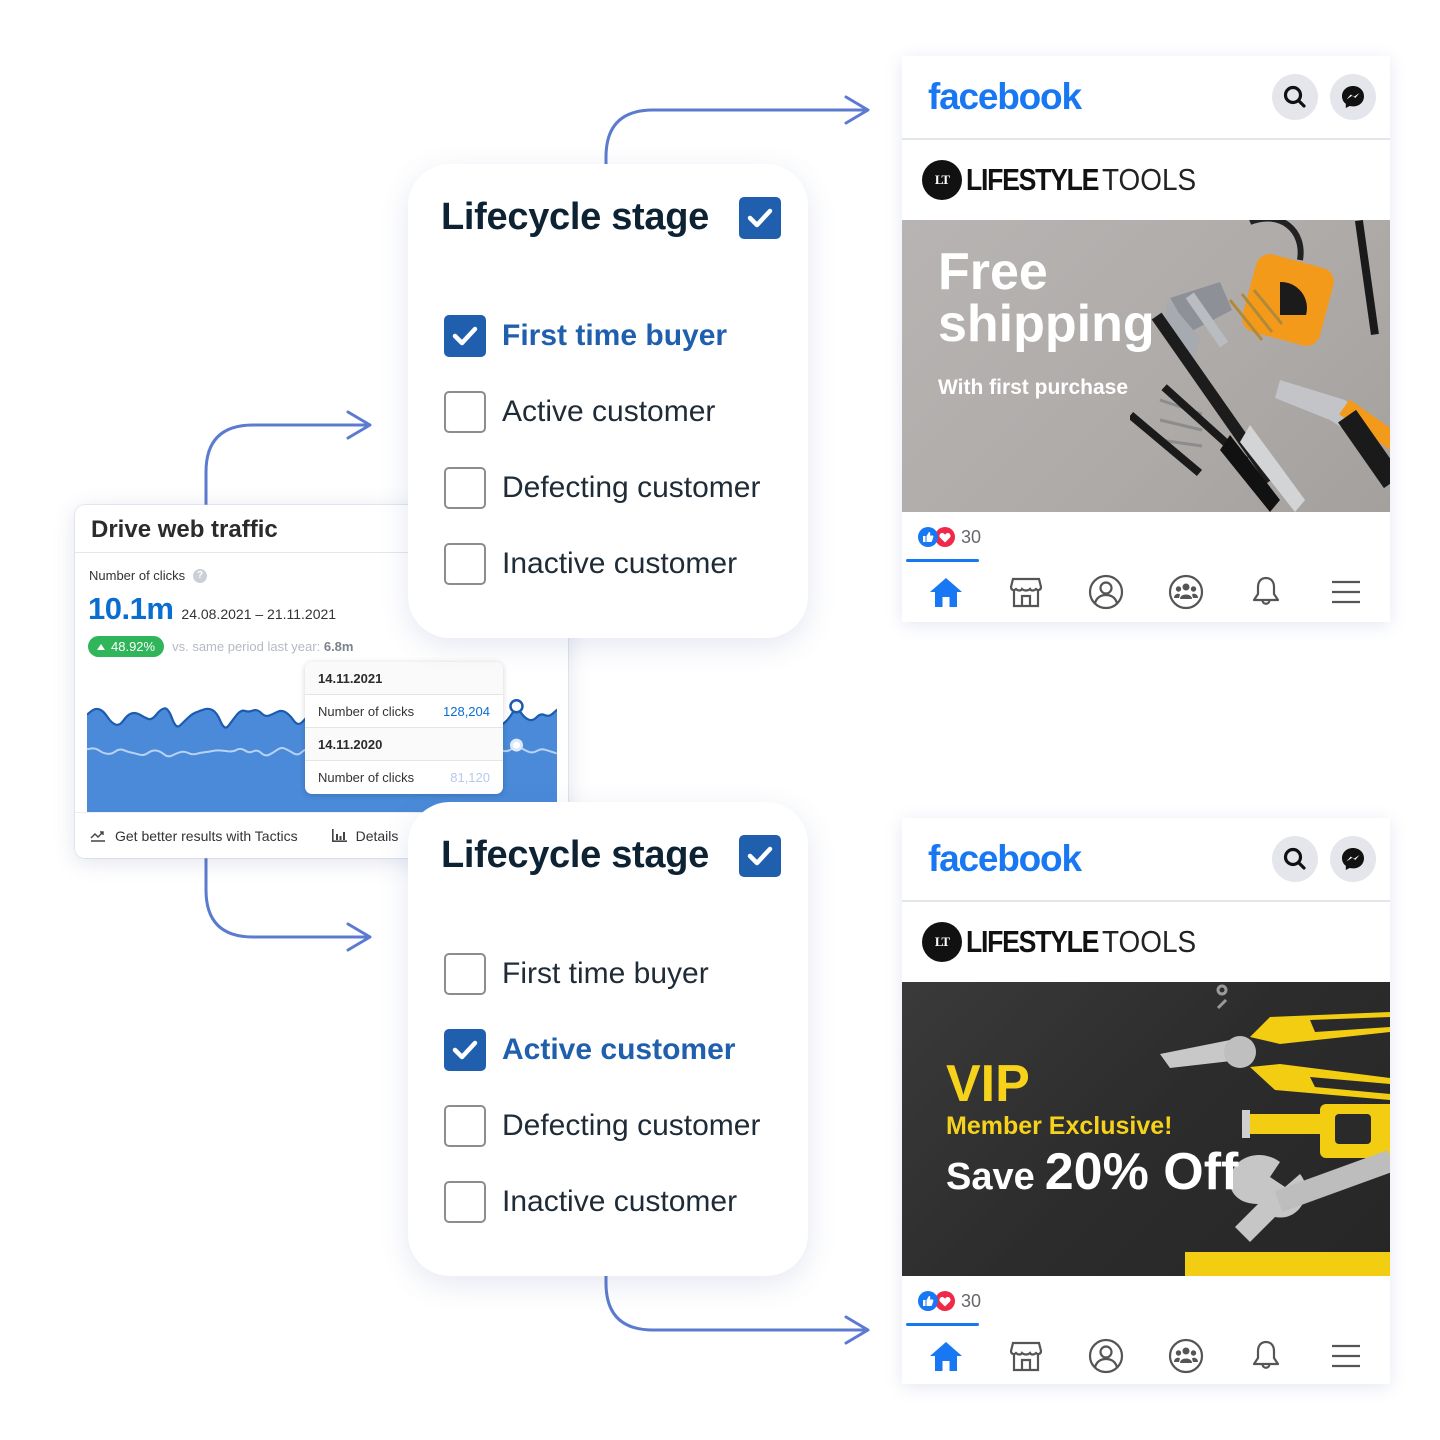 This screenshot has width=1440, height=1440. What do you see at coordinates (404, 678) in the screenshot?
I see `tooltip-current-date: 14.11.2021` at bounding box center [404, 678].